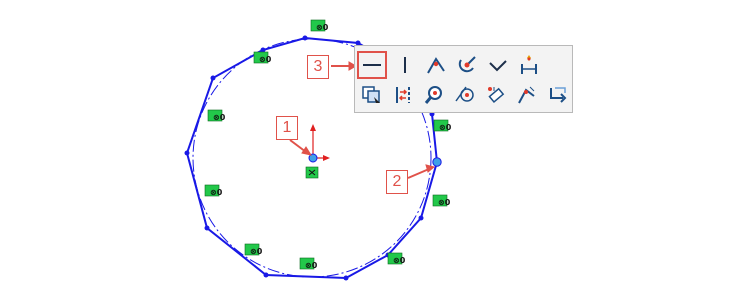 The height and width of the screenshot is (305, 750). I want to click on perpendicular-check-icon, so click(498, 66).